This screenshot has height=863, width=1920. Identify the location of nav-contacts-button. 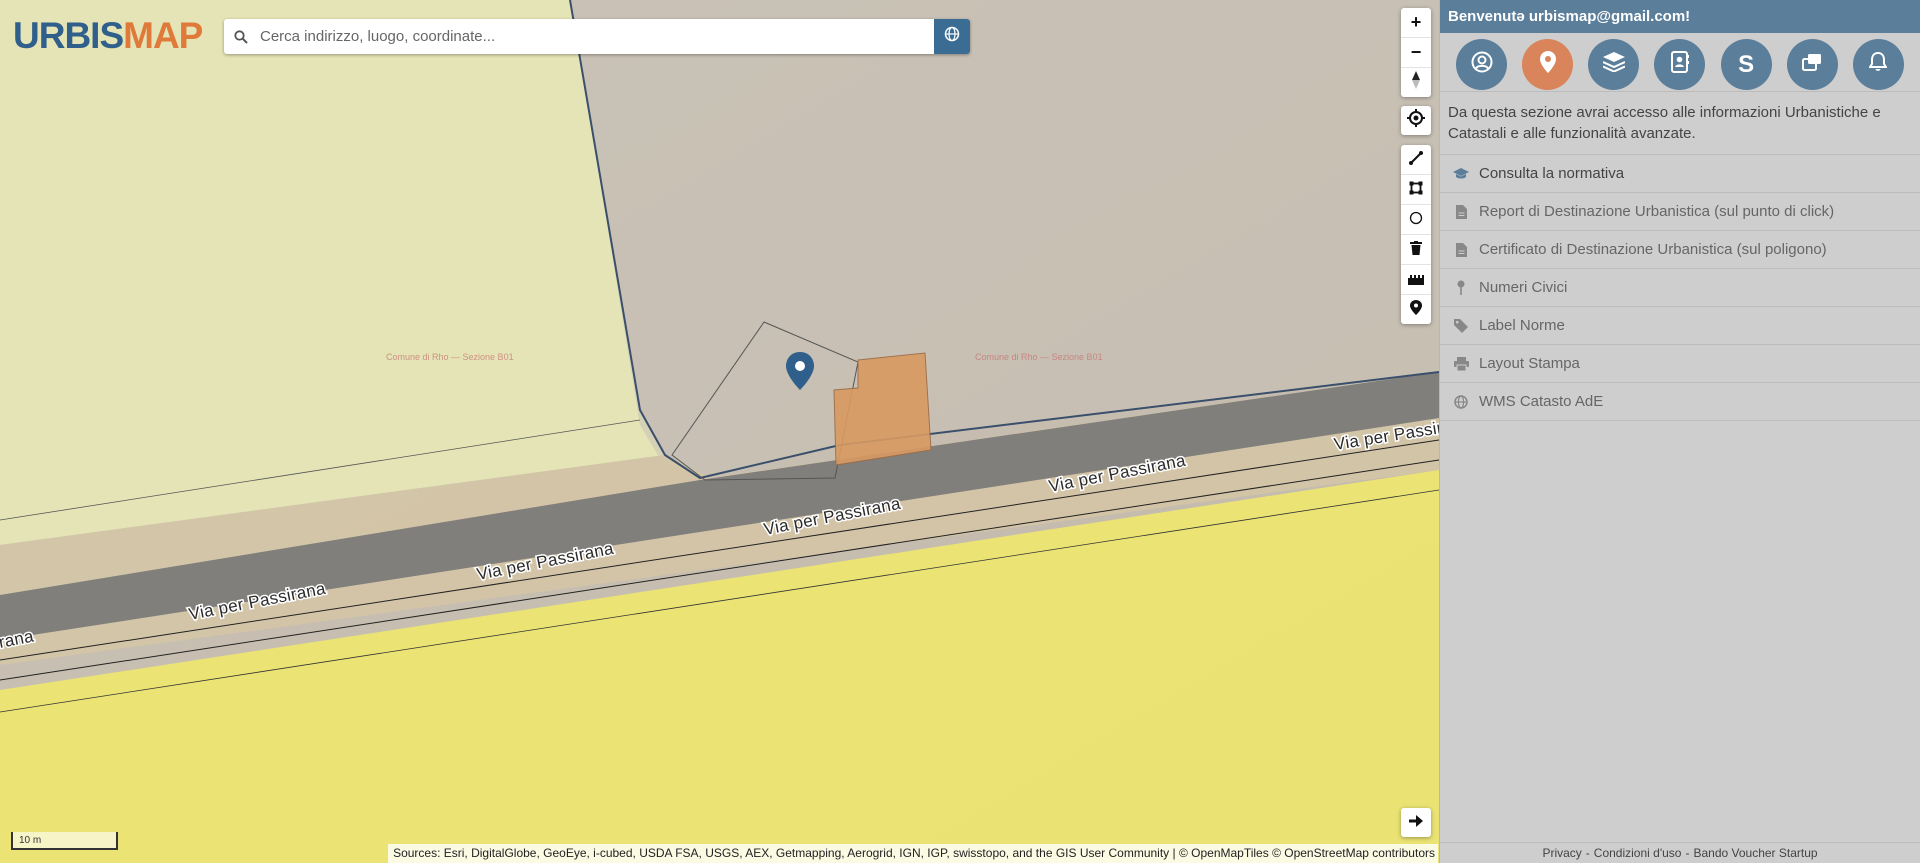
(1680, 64).